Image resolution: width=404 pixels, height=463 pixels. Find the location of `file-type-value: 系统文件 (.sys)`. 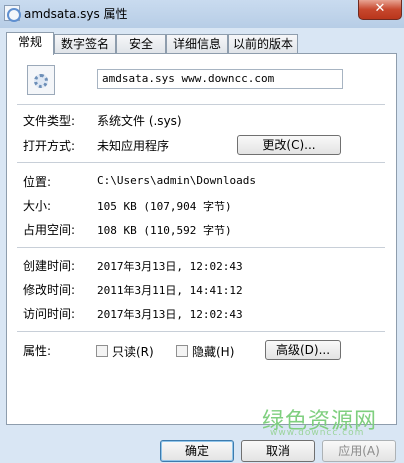

file-type-value: 系统文件 (.sys) is located at coordinates (139, 121).